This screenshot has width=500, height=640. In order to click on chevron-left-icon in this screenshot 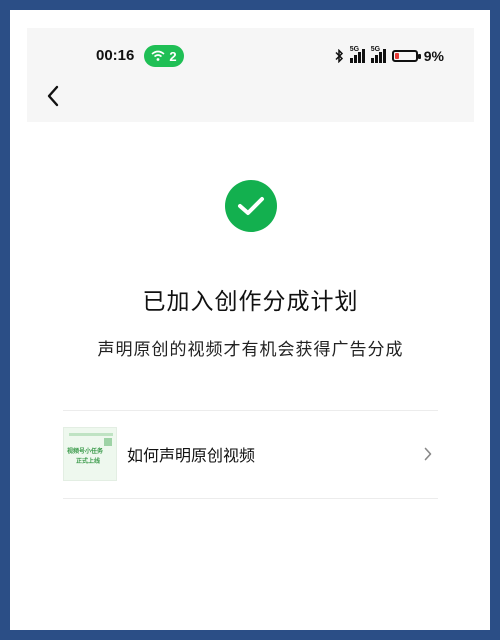, I will do `click(53, 96)`.